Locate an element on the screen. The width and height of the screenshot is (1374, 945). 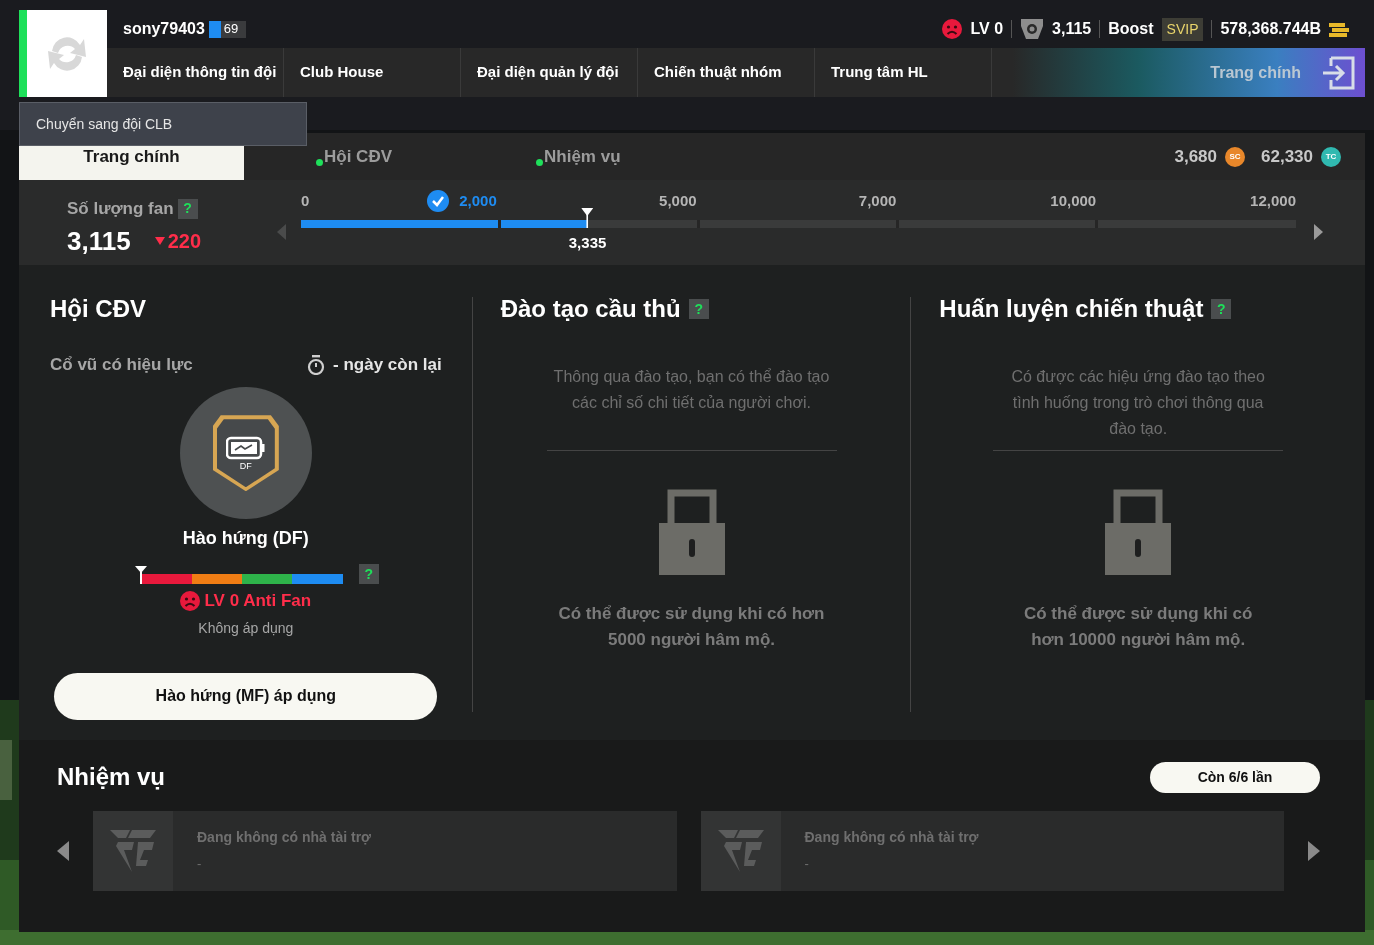
battery-icon is located at coordinates (245, 447).